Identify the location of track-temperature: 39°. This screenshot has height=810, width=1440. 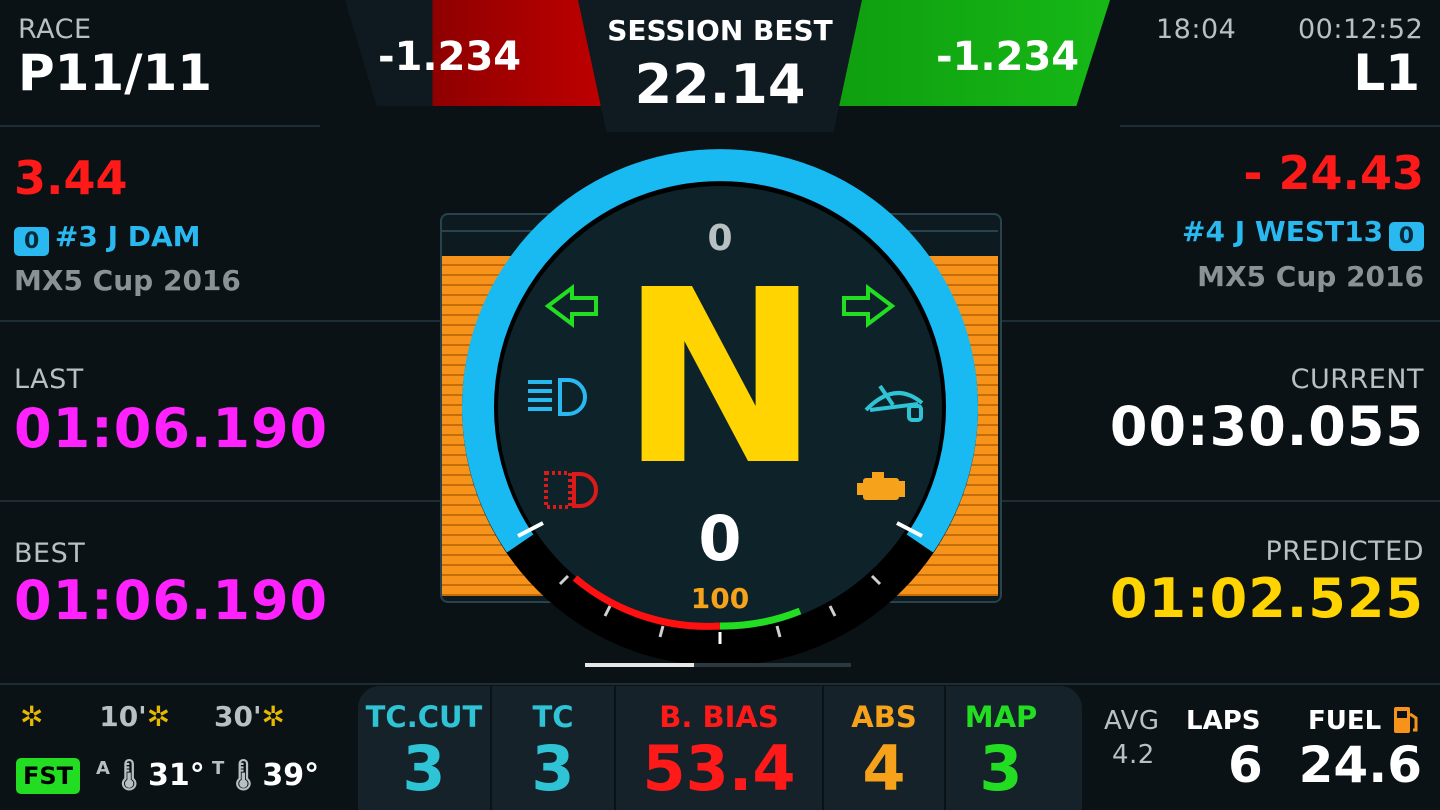
(291, 775).